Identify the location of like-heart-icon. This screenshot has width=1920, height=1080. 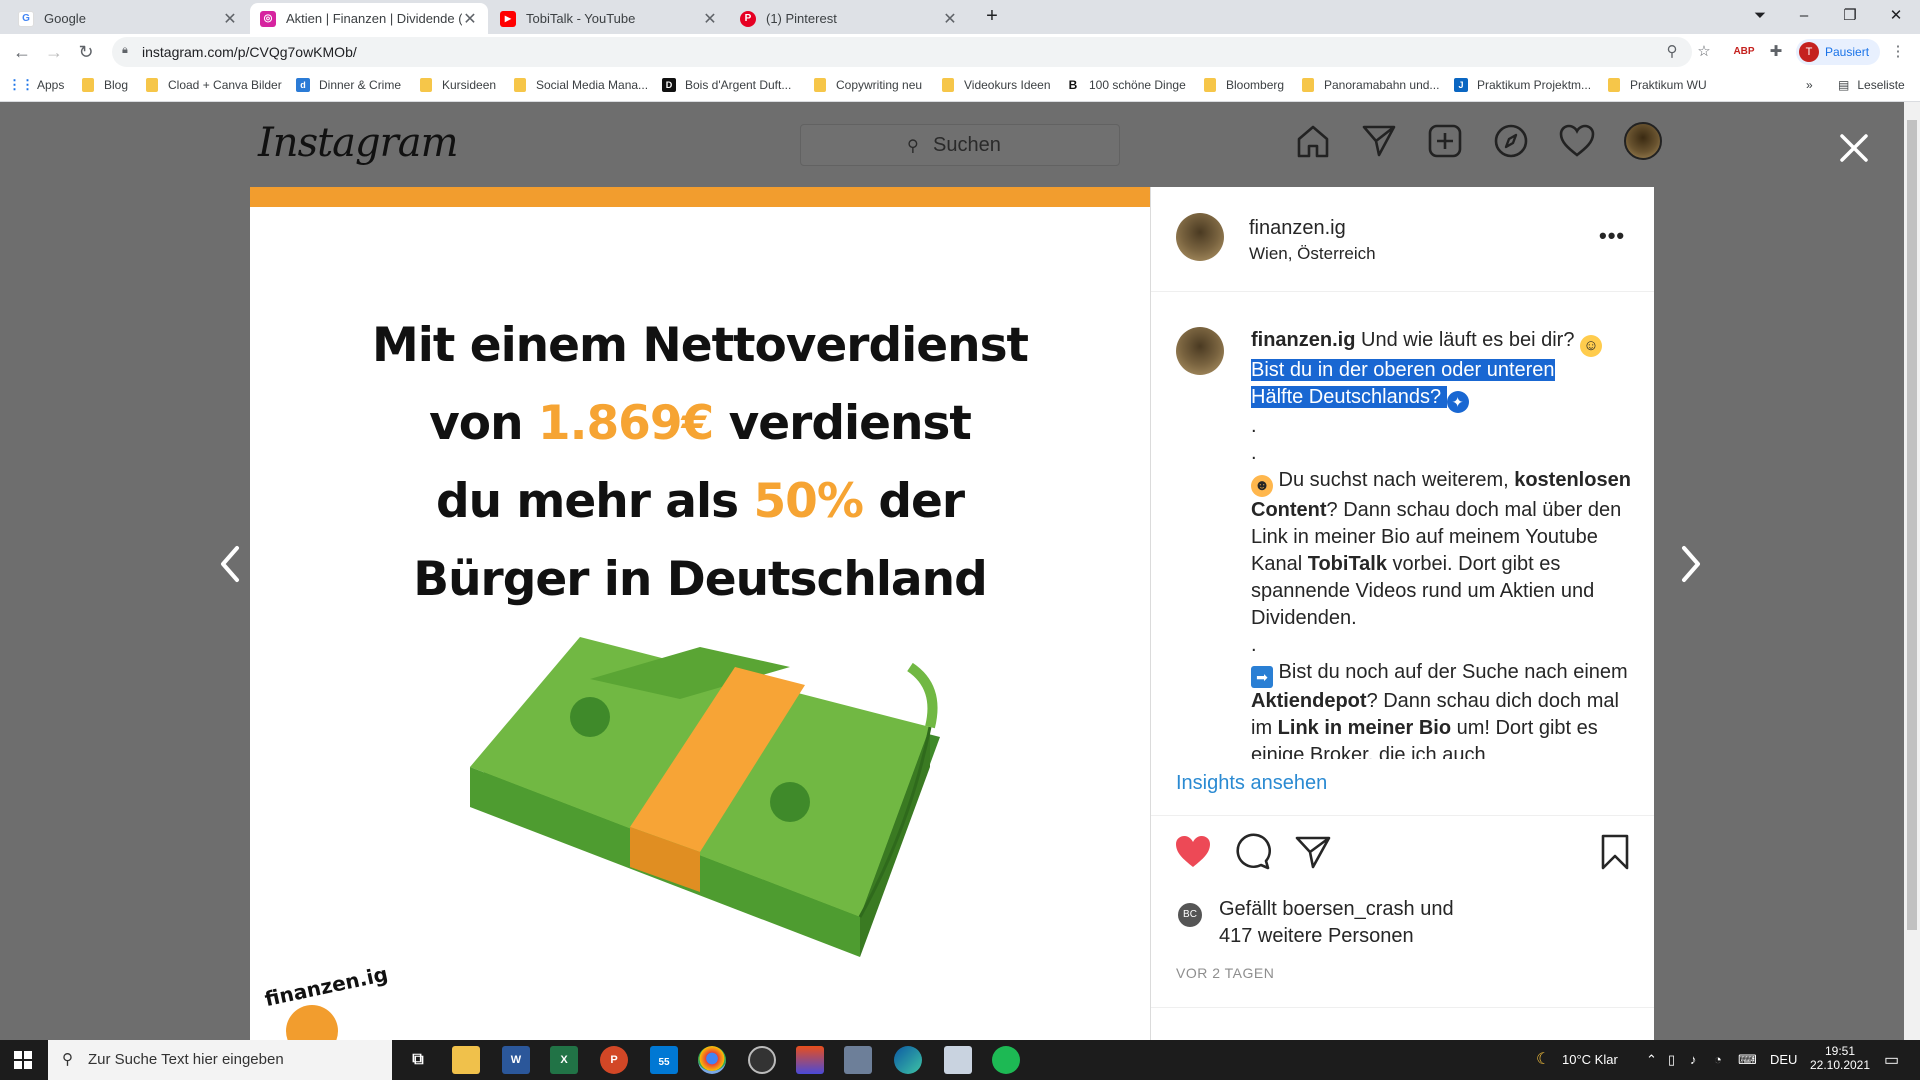
(1193, 852).